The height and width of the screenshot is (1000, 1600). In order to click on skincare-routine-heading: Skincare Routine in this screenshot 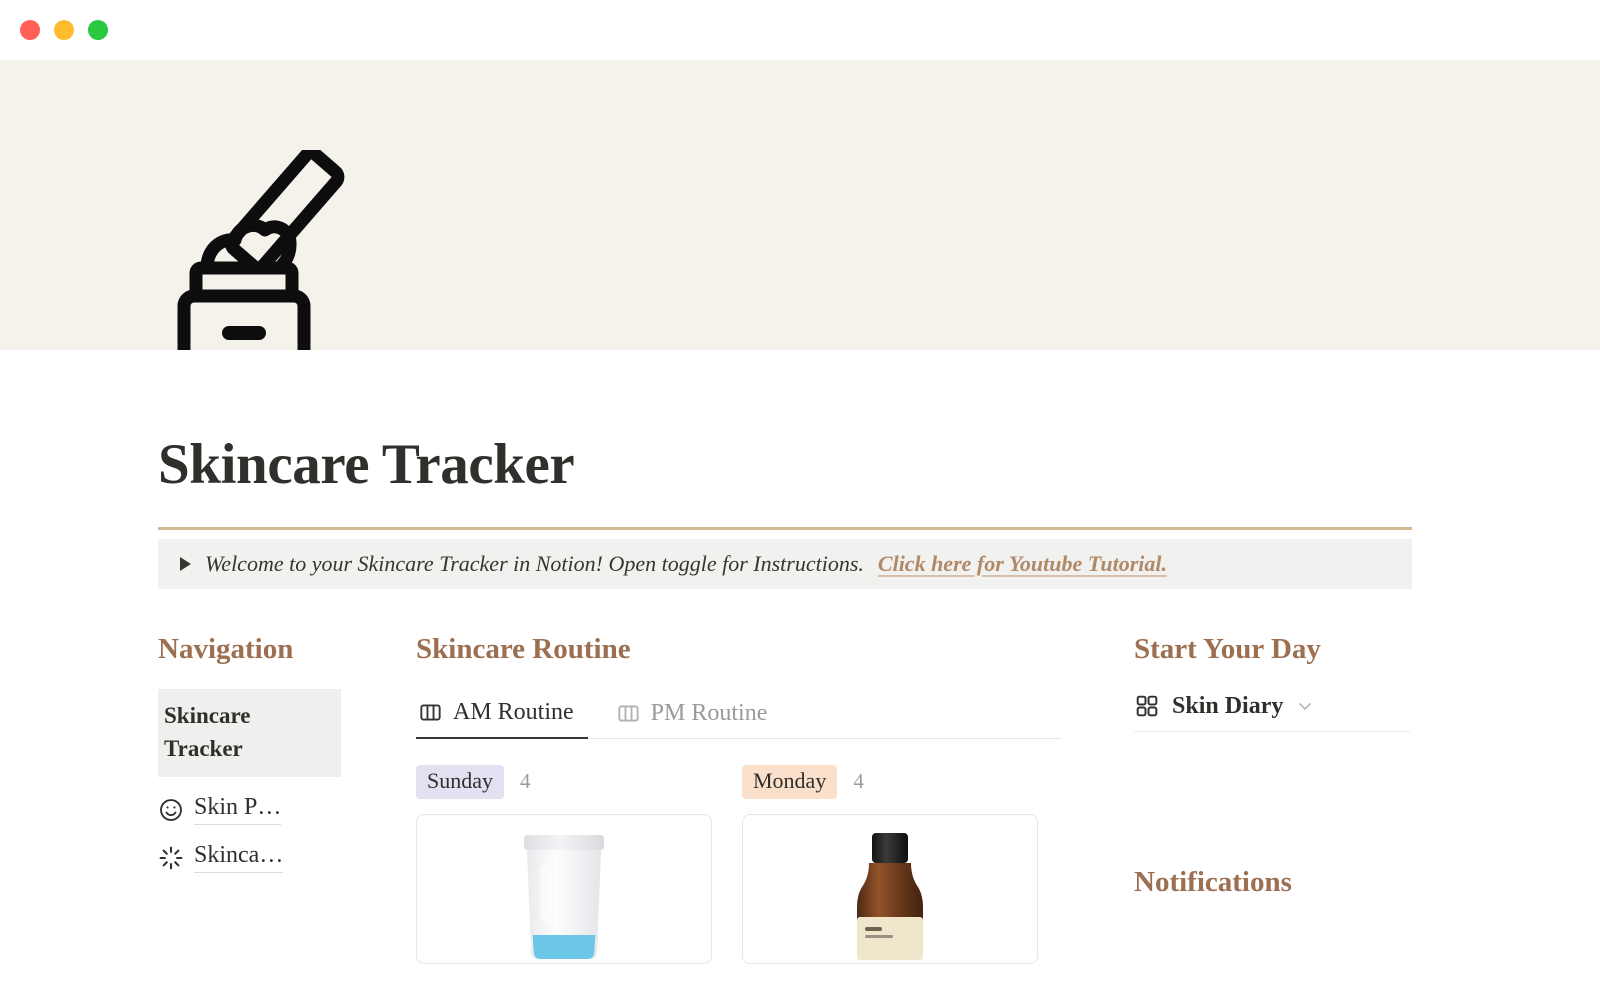, I will do `click(523, 649)`.